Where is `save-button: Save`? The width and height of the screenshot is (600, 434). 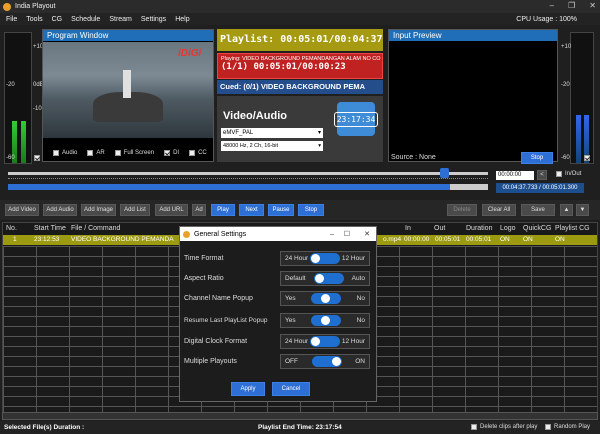 save-button: Save is located at coordinates (538, 210).